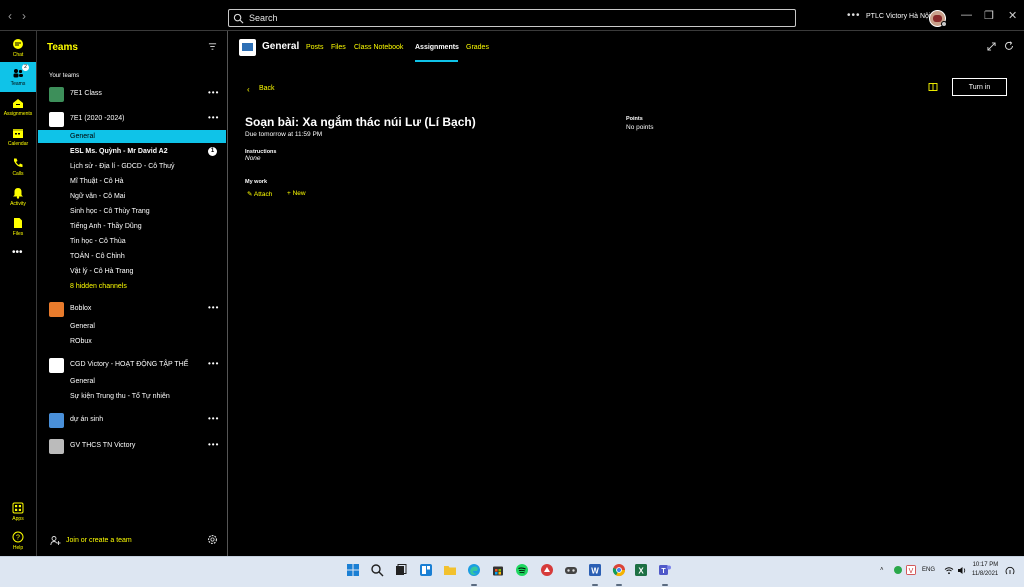  I want to click on rail-item-activity: Activity, so click(18, 197).